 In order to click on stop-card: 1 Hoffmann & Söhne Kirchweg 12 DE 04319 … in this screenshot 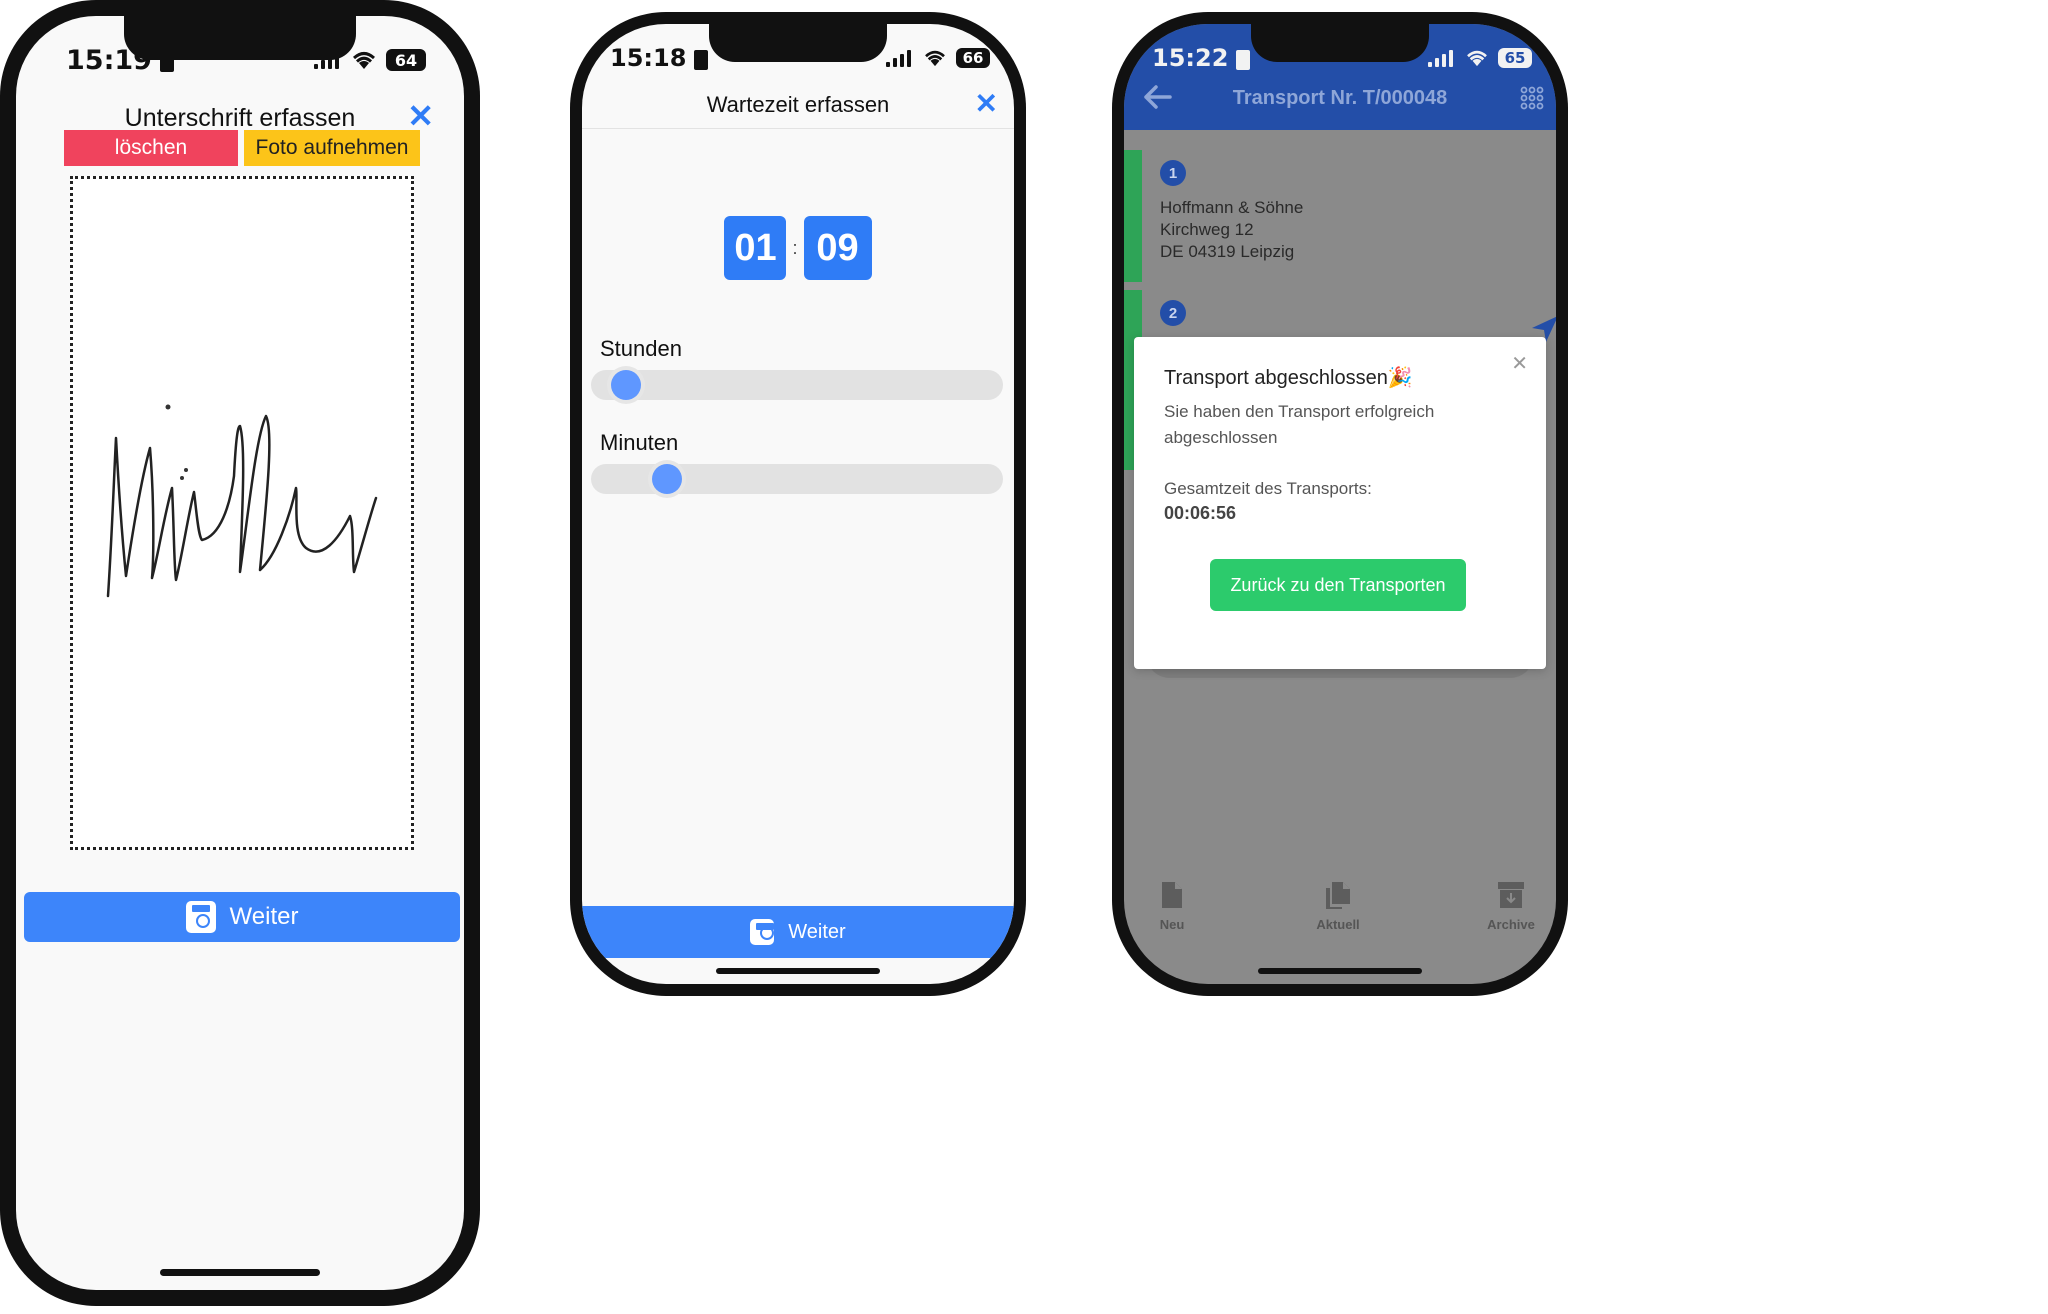, I will do `click(1340, 216)`.